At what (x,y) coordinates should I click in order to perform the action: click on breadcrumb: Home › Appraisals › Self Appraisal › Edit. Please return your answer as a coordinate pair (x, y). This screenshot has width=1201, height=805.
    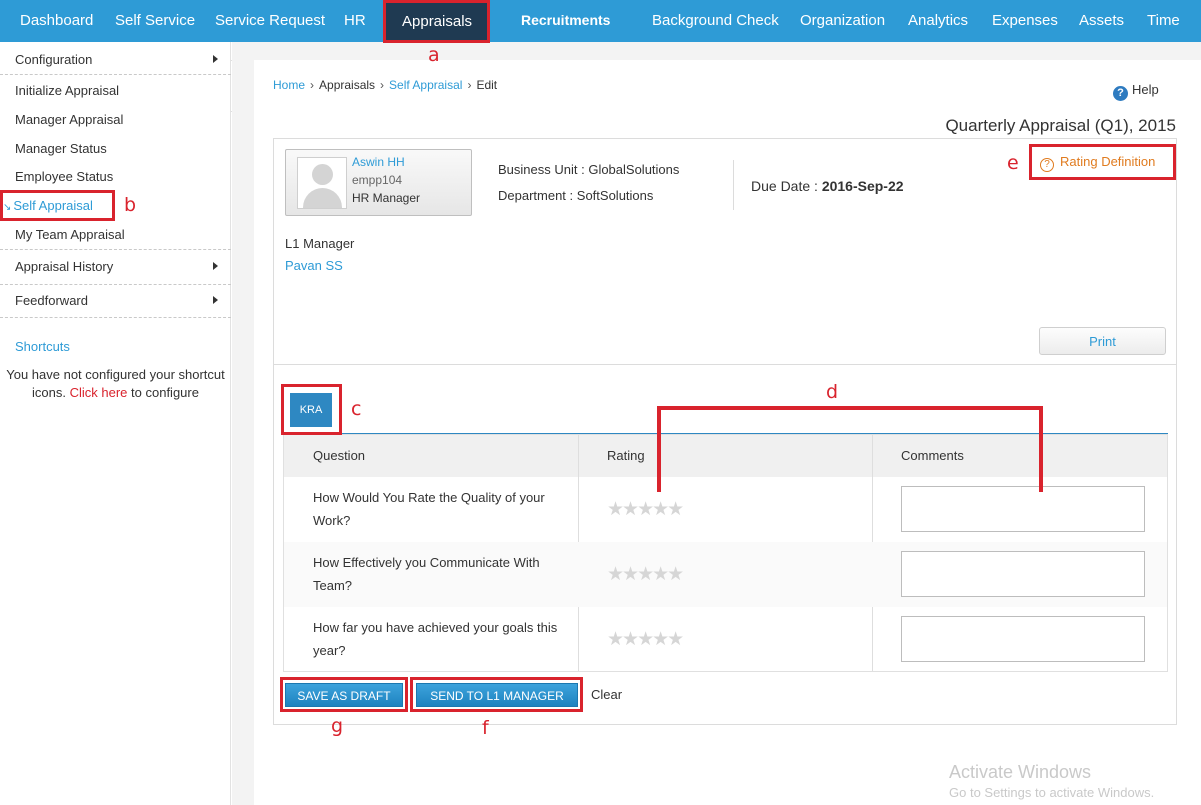
    Looking at the image, I should click on (385, 85).